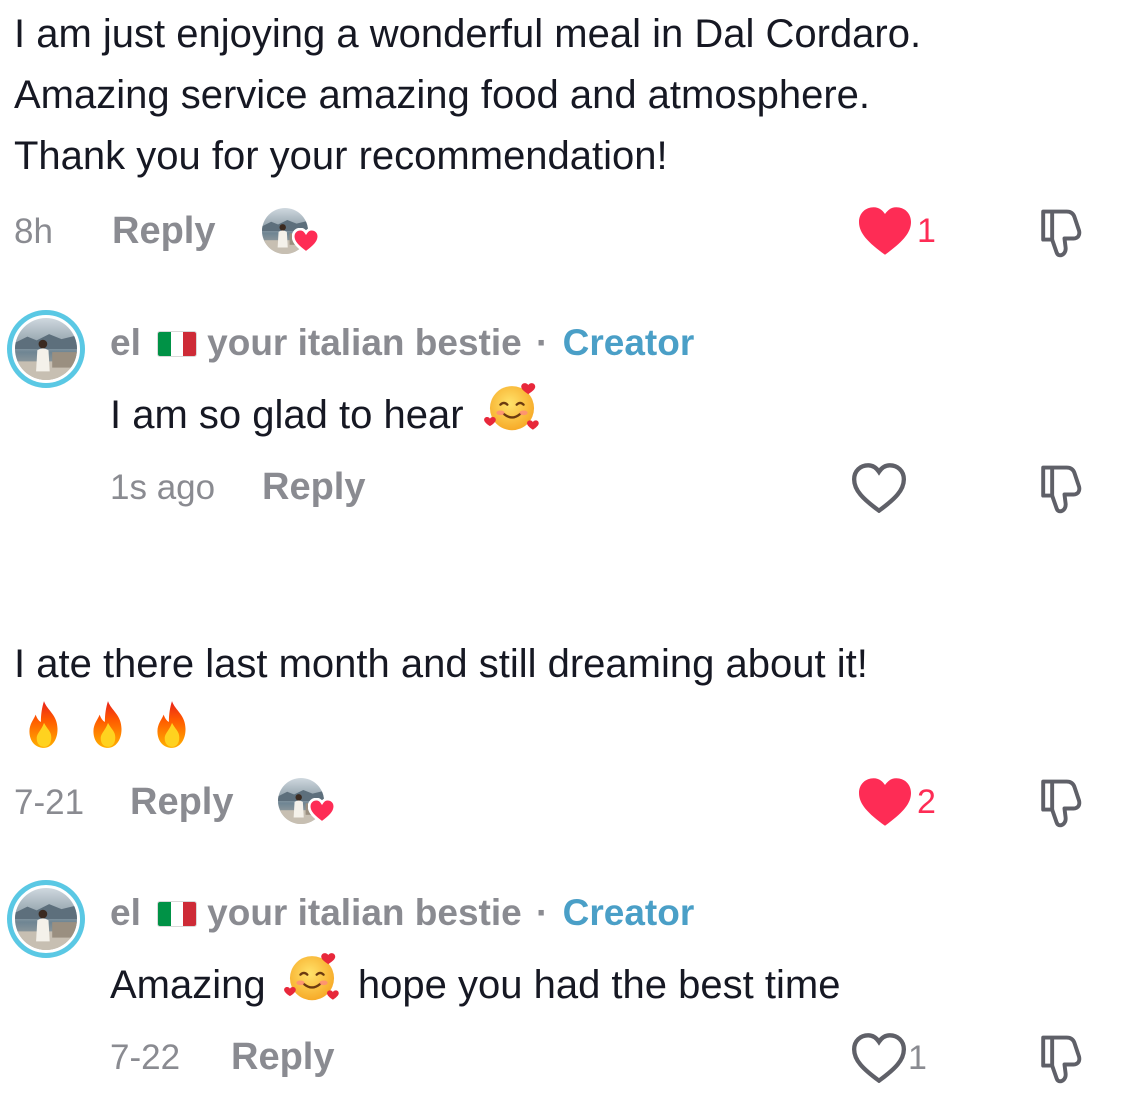  Describe the element at coordinates (926, 802) in the screenshot. I see `like-count: 2` at that location.